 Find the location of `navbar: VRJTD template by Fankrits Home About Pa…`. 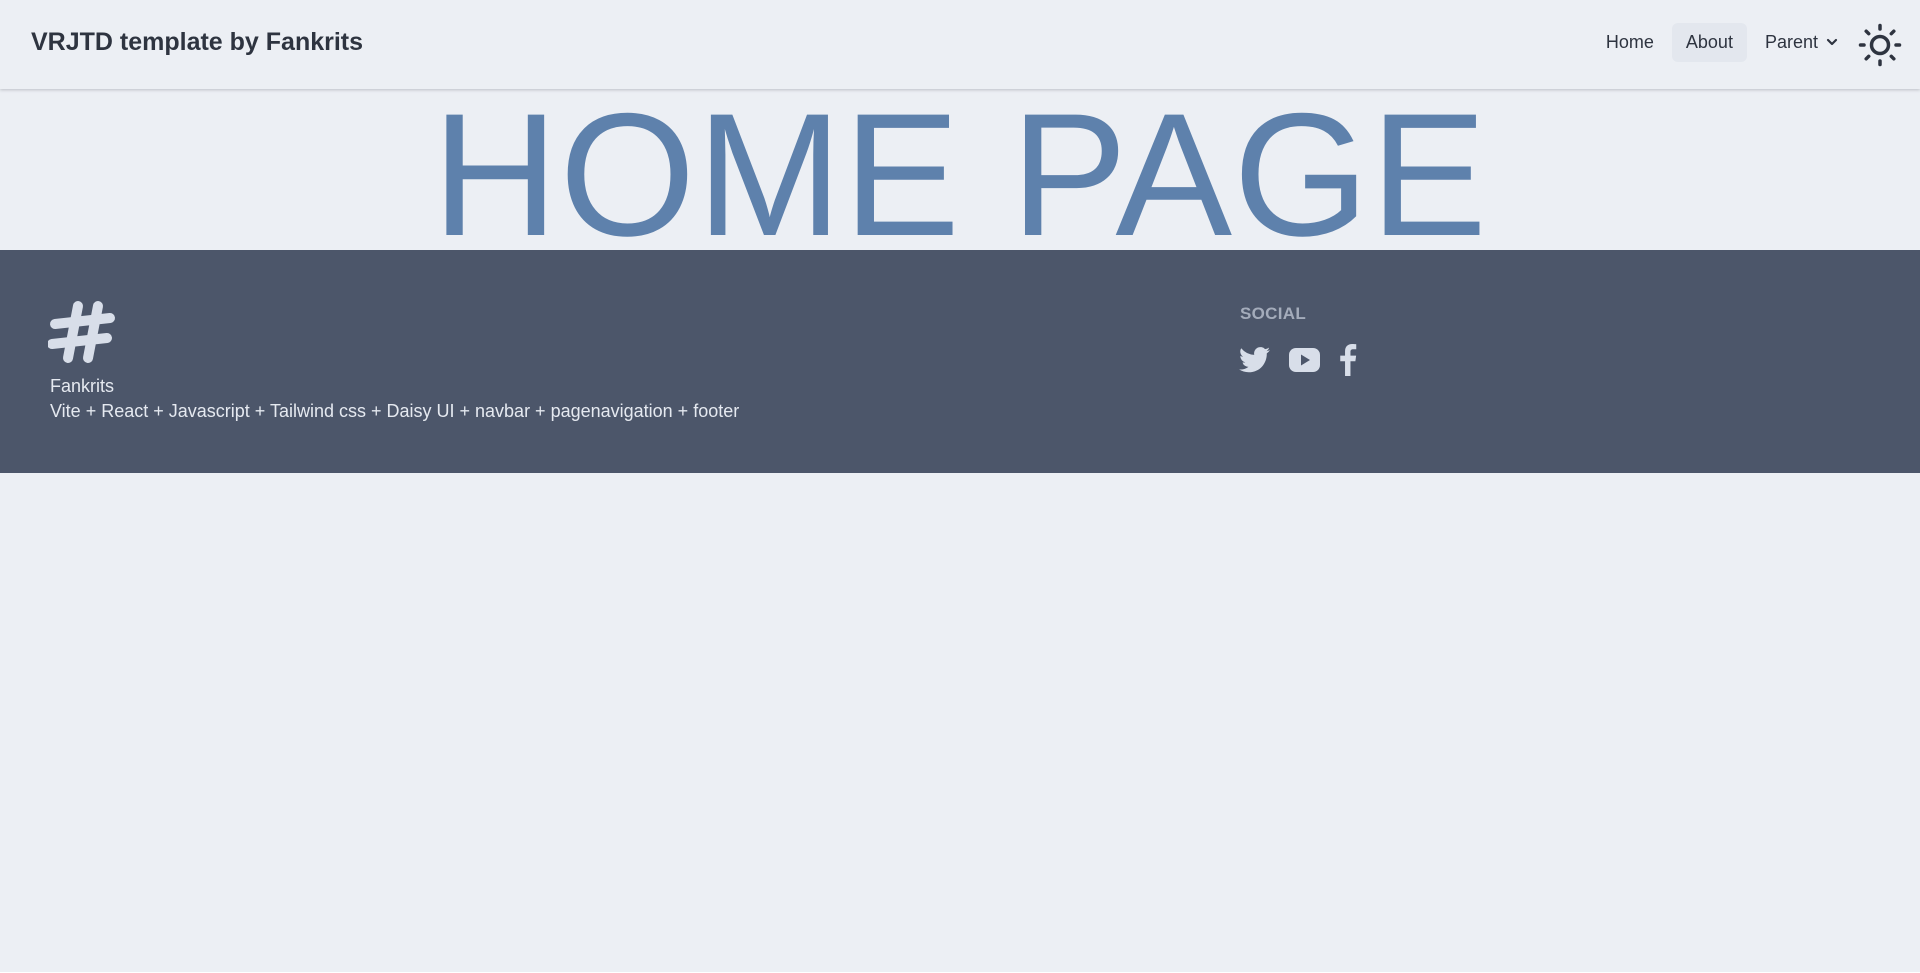

navbar: VRJTD template by Fankrits Home About Pa… is located at coordinates (960, 44).